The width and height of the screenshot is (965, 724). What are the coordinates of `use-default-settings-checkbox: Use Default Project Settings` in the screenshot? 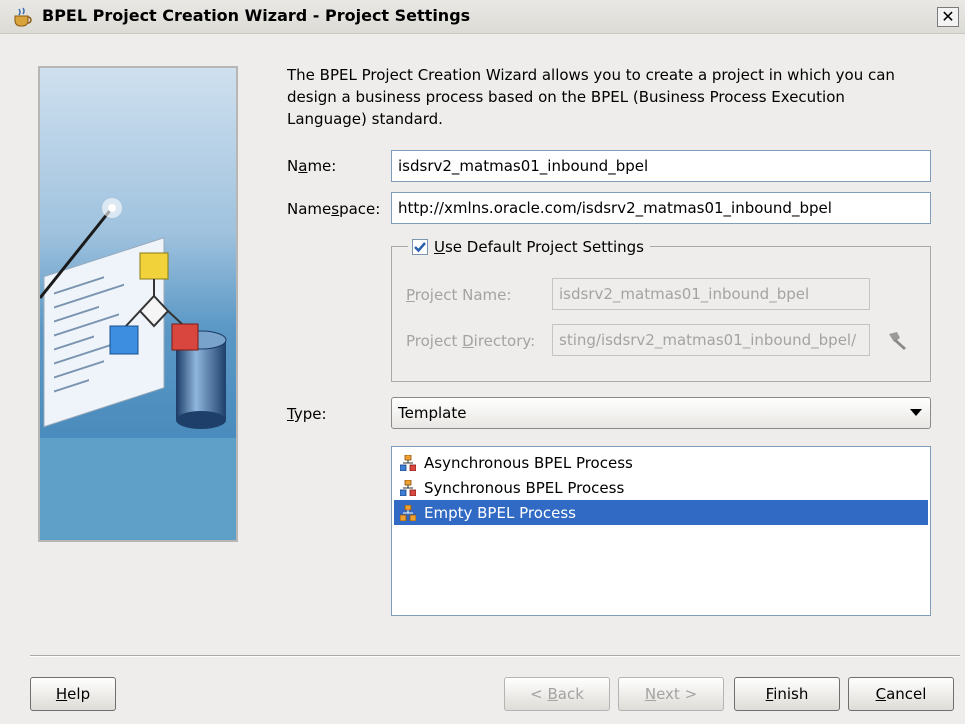 It's located at (529, 247).